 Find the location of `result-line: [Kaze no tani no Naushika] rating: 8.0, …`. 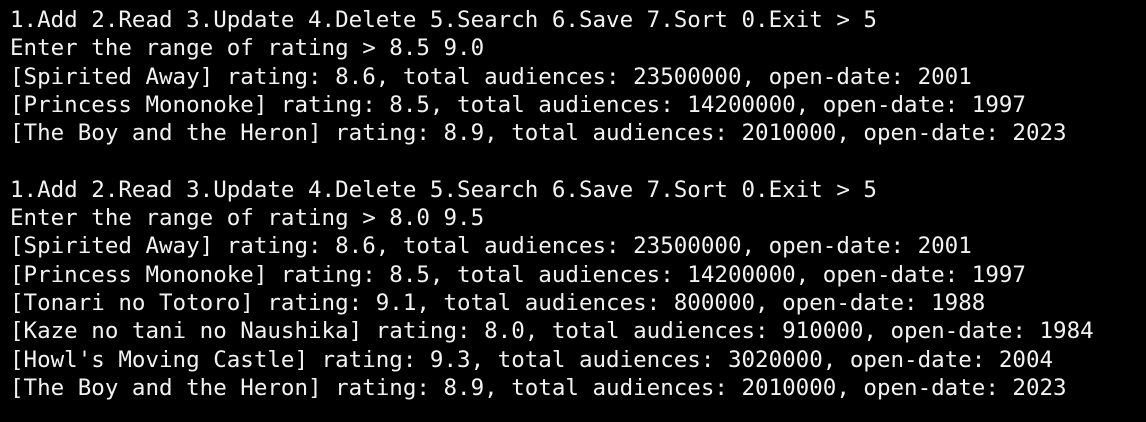

result-line: [Kaze no tani no Naushika] rating: 8.0, … is located at coordinates (552, 331).